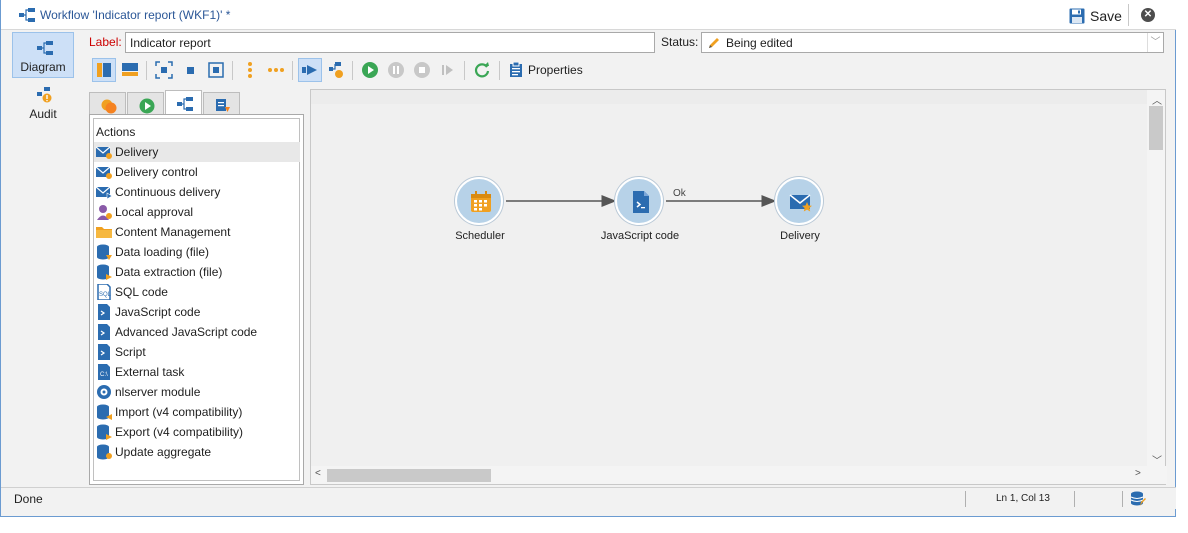  What do you see at coordinates (1138, 499) in the screenshot?
I see `database-icon` at bounding box center [1138, 499].